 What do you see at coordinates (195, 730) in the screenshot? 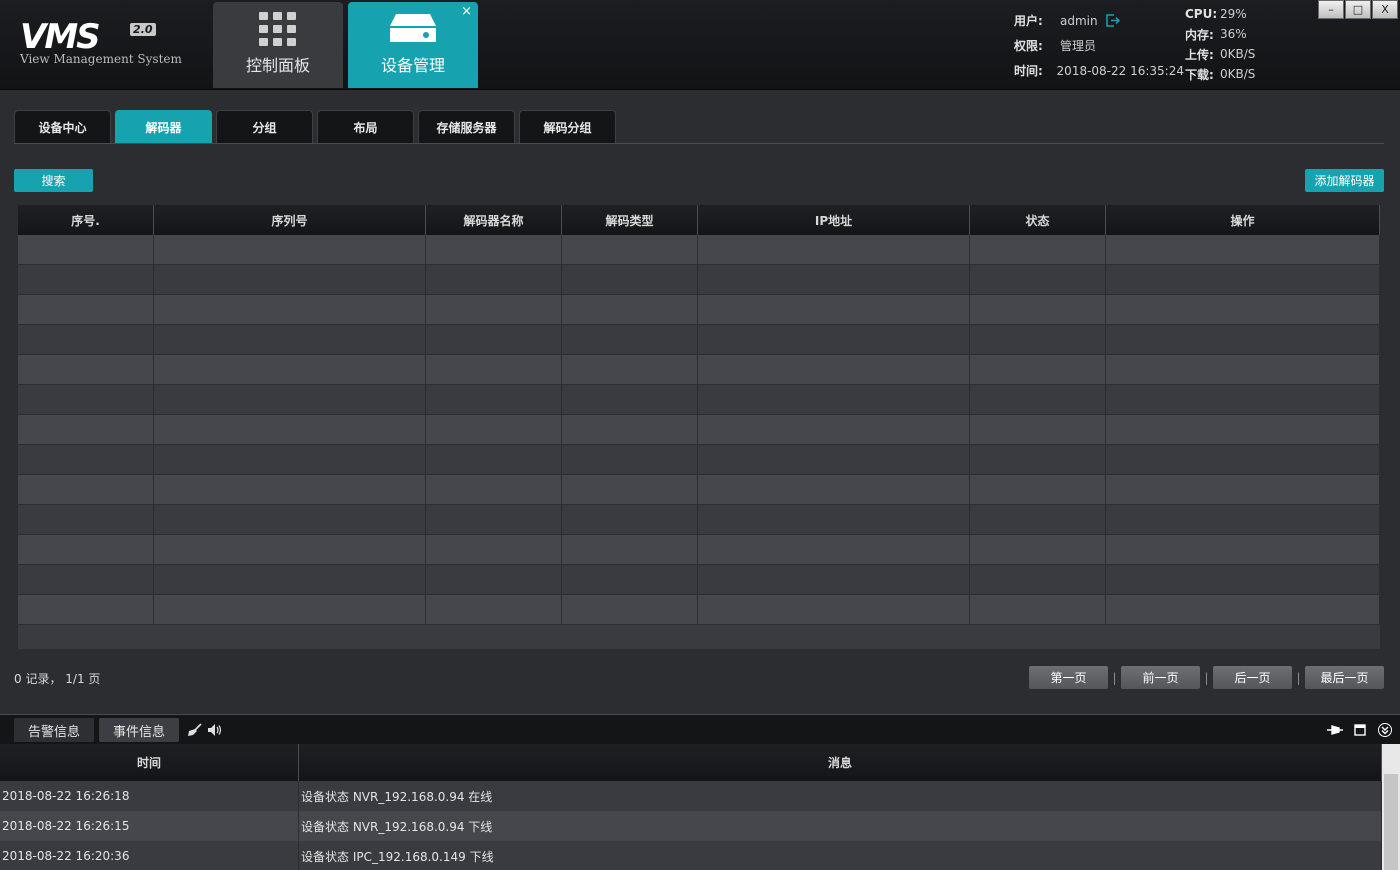
I see `broom-icon` at bounding box center [195, 730].